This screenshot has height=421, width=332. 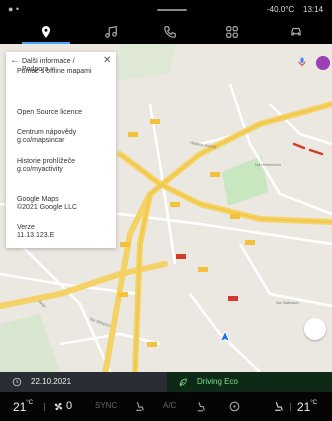 I want to click on driving-mode-widget: Driving Eco, so click(x=249, y=382).